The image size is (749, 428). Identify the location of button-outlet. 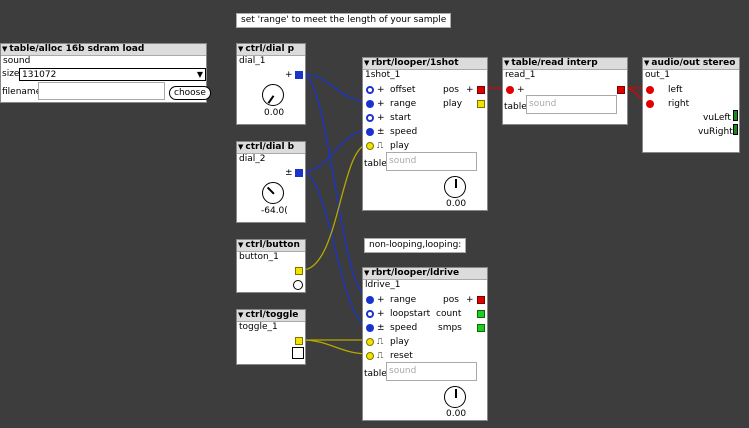
(299, 271).